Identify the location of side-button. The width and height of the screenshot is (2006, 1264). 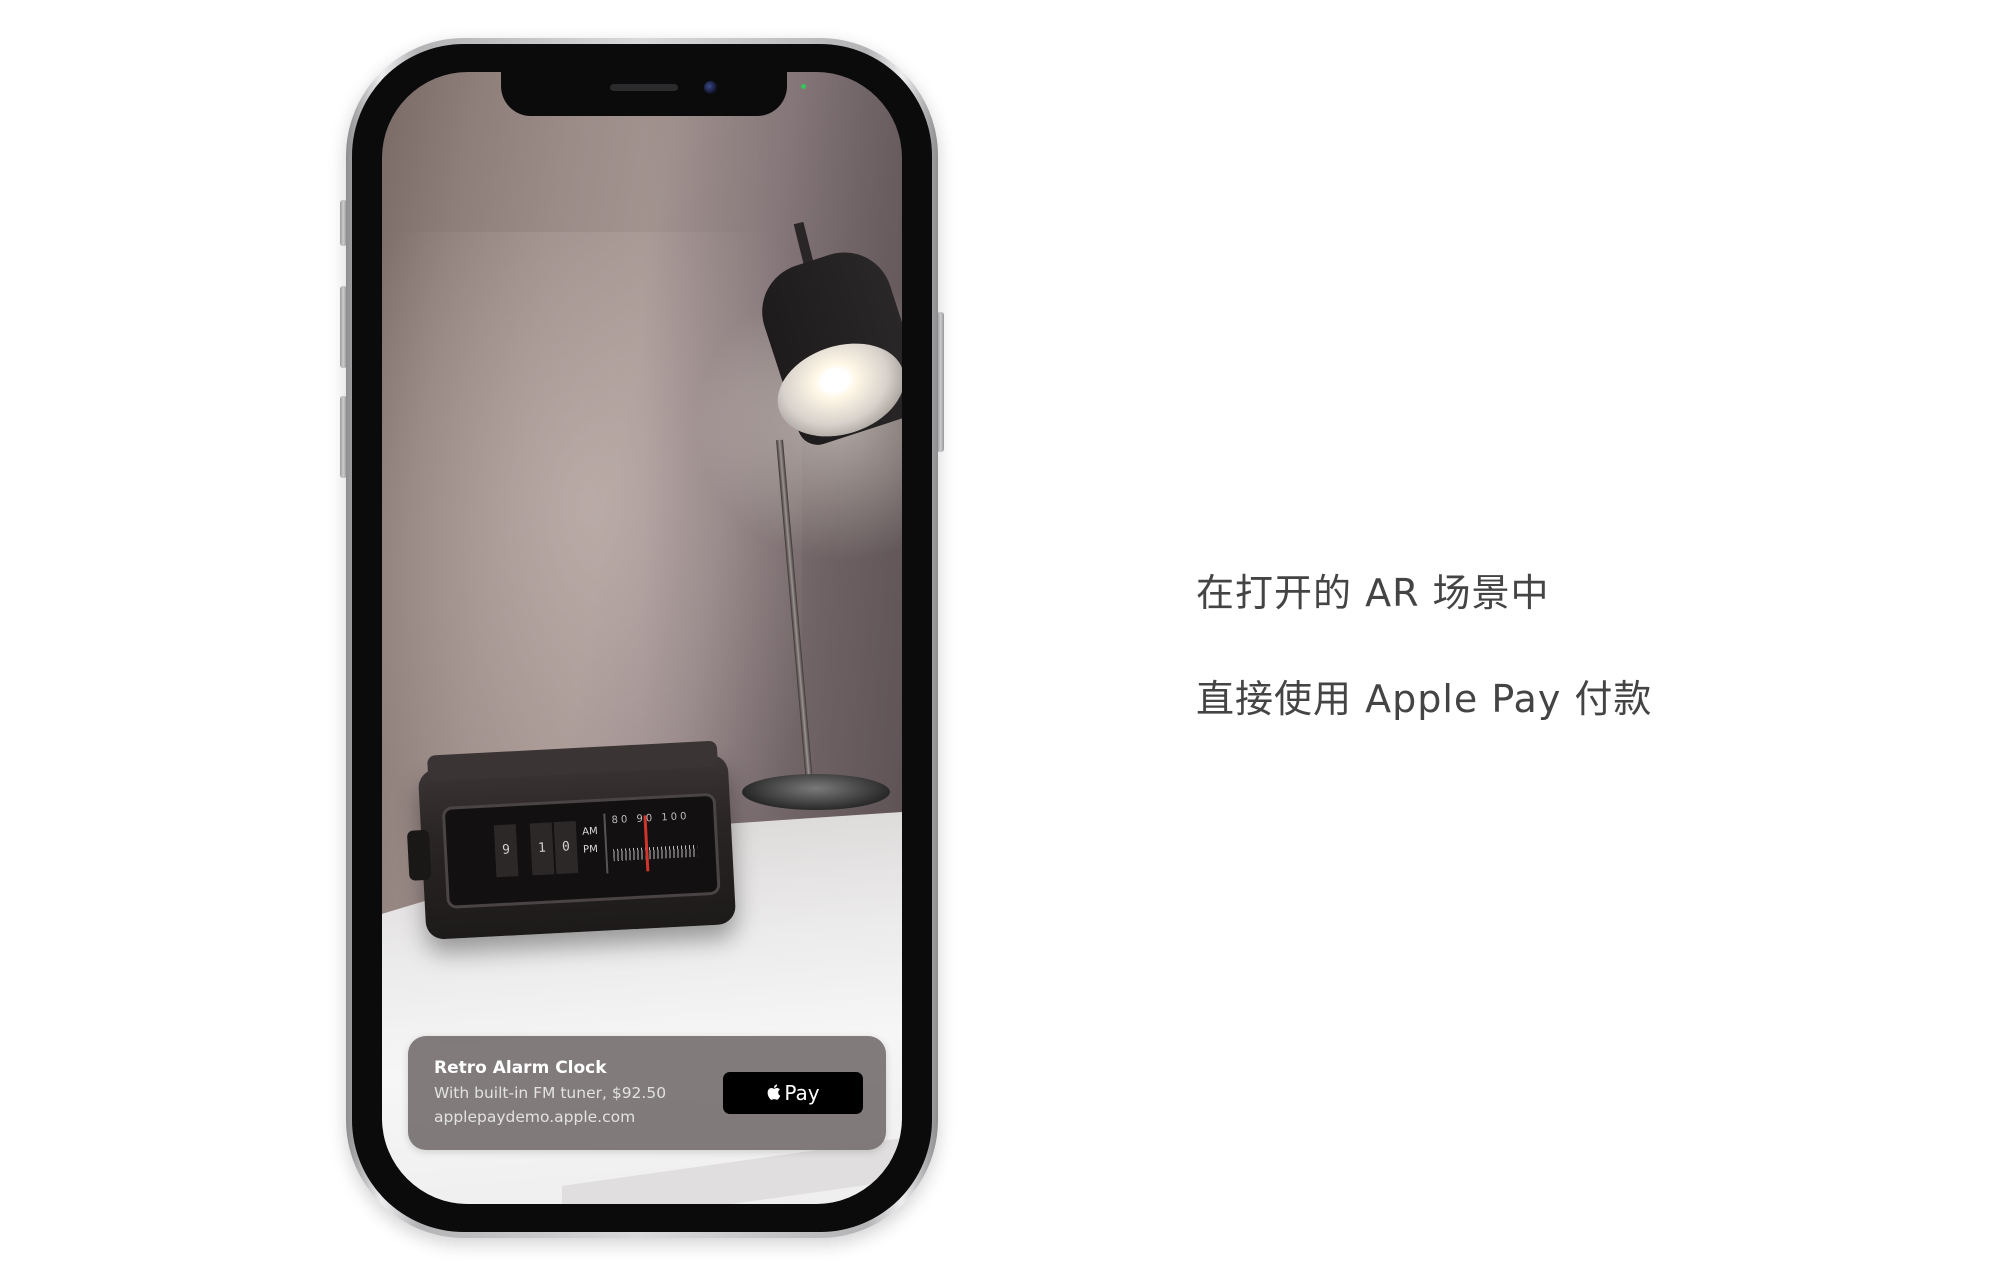
(940, 382).